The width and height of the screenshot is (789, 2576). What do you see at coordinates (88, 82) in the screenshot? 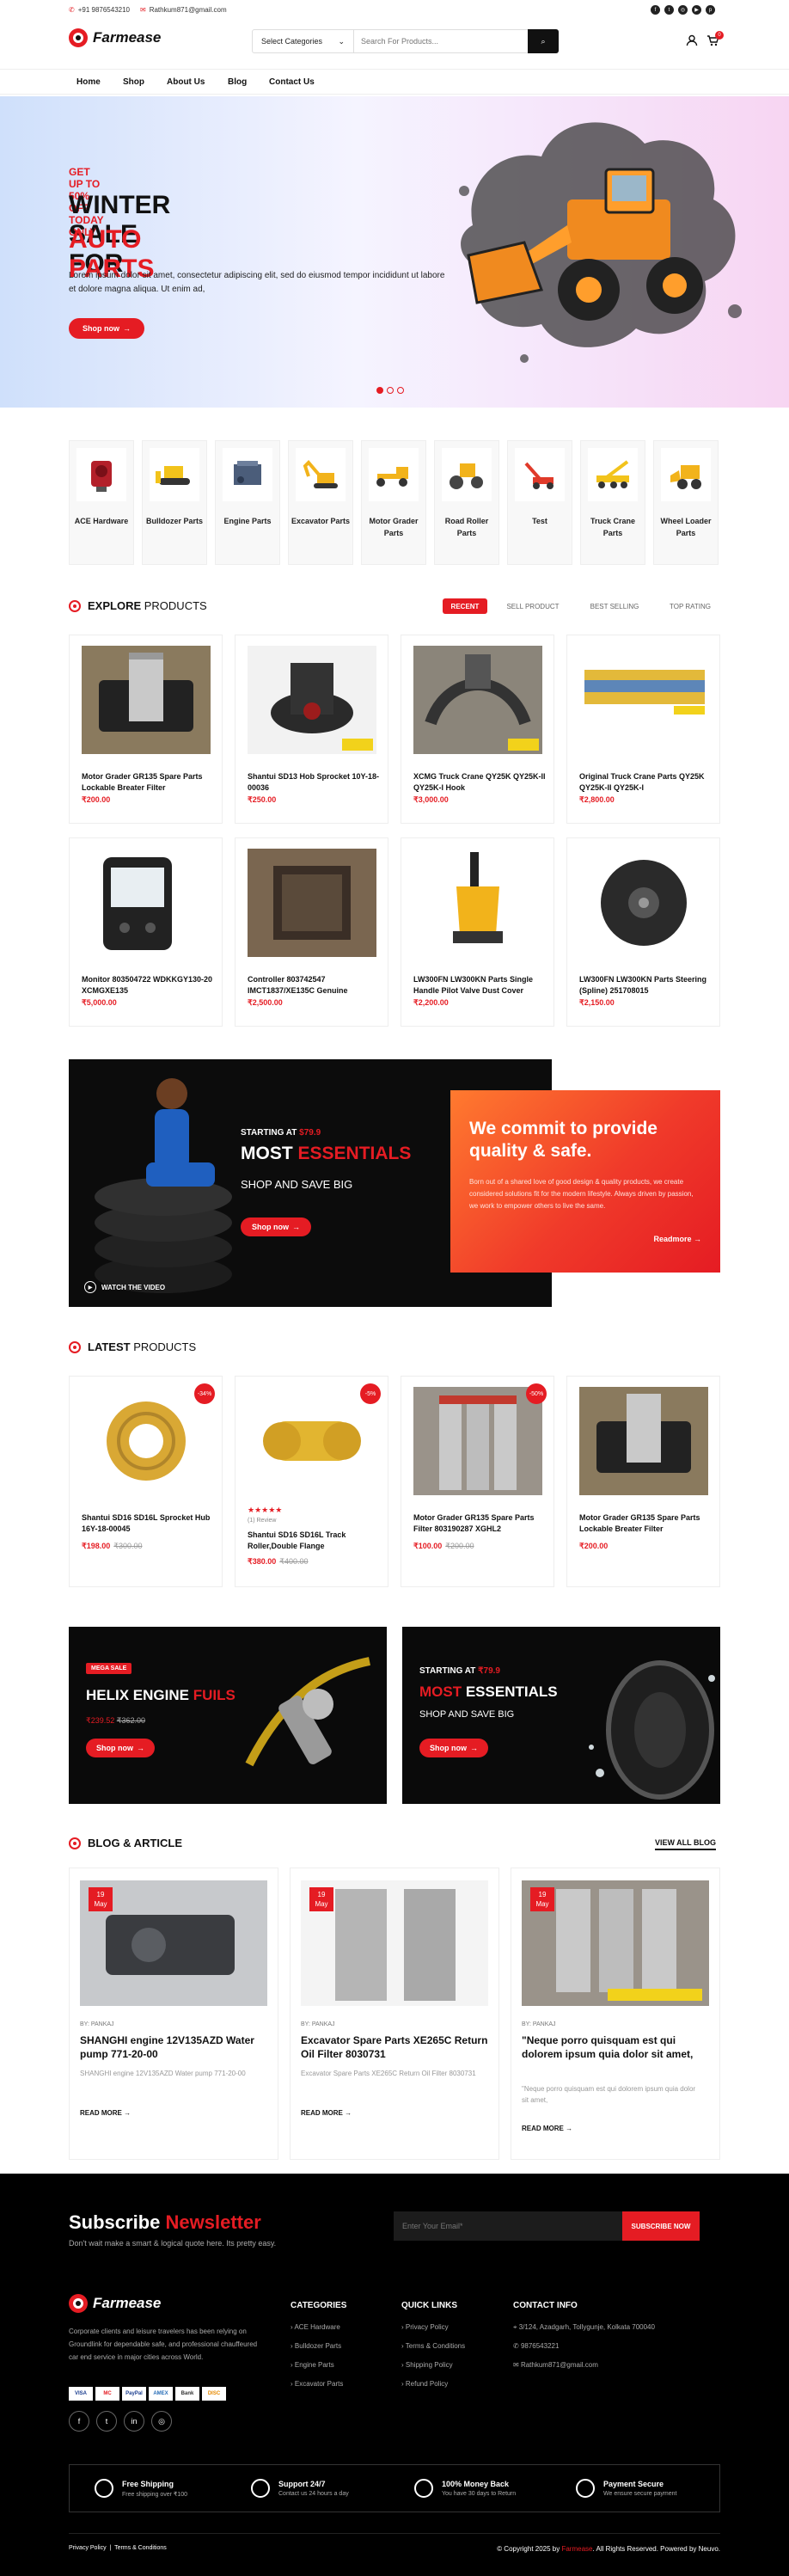
I see `nav-home: Home` at bounding box center [88, 82].